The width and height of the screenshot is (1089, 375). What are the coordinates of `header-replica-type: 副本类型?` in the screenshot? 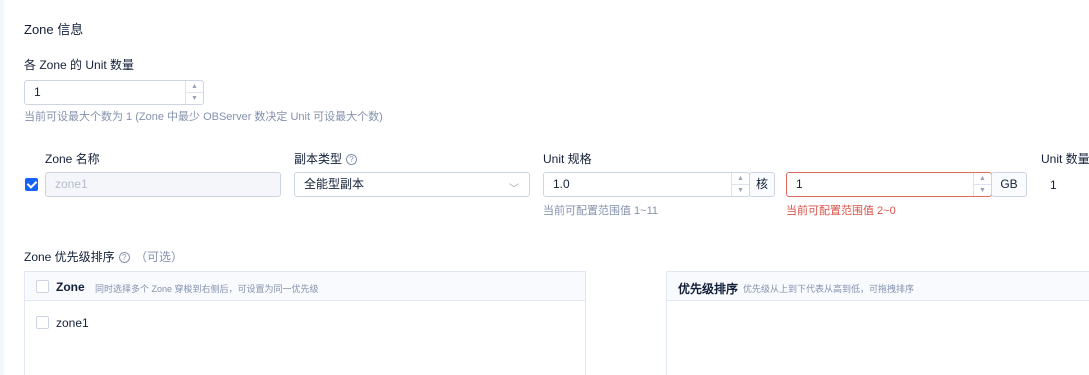 It's located at (326, 158).